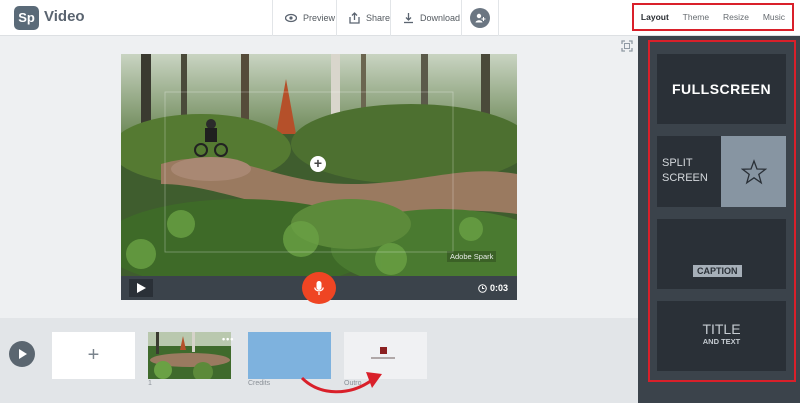 The width and height of the screenshot is (800, 403). I want to click on right-tabs: Layout Theme Resize Music, so click(713, 17).